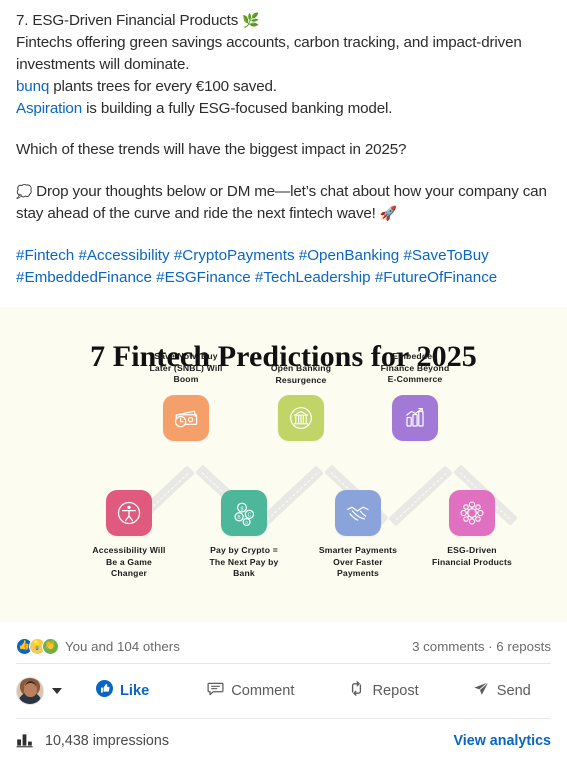 Image resolution: width=567 pixels, height=772 pixels. Describe the element at coordinates (50, 646) in the screenshot. I see `support-reaction-icon: 👏` at that location.